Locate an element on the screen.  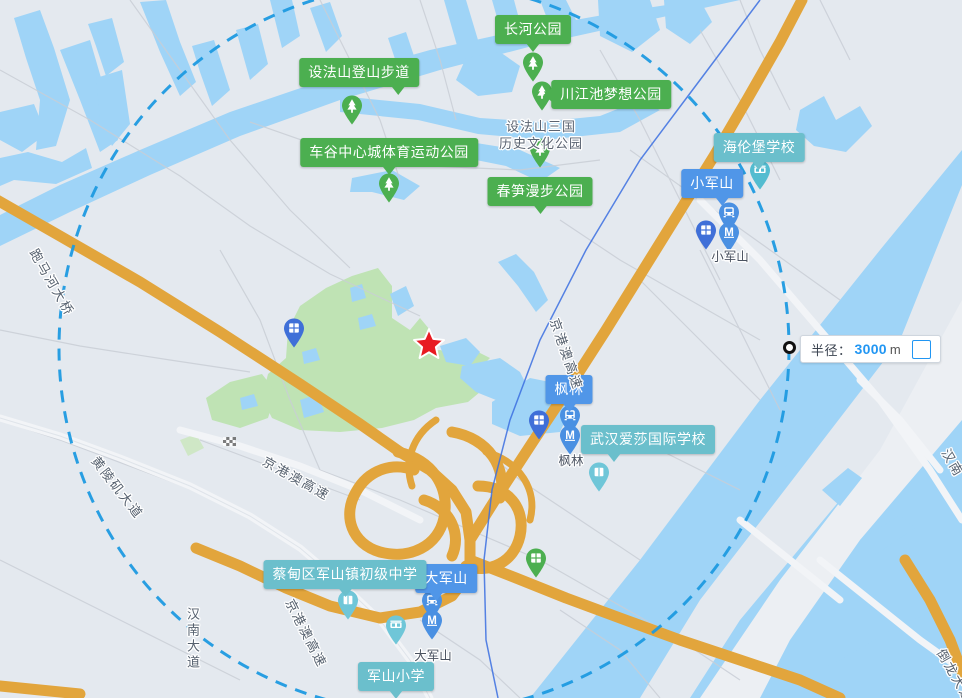
map-label-text: 大军山 is located at coordinates (446, 578).